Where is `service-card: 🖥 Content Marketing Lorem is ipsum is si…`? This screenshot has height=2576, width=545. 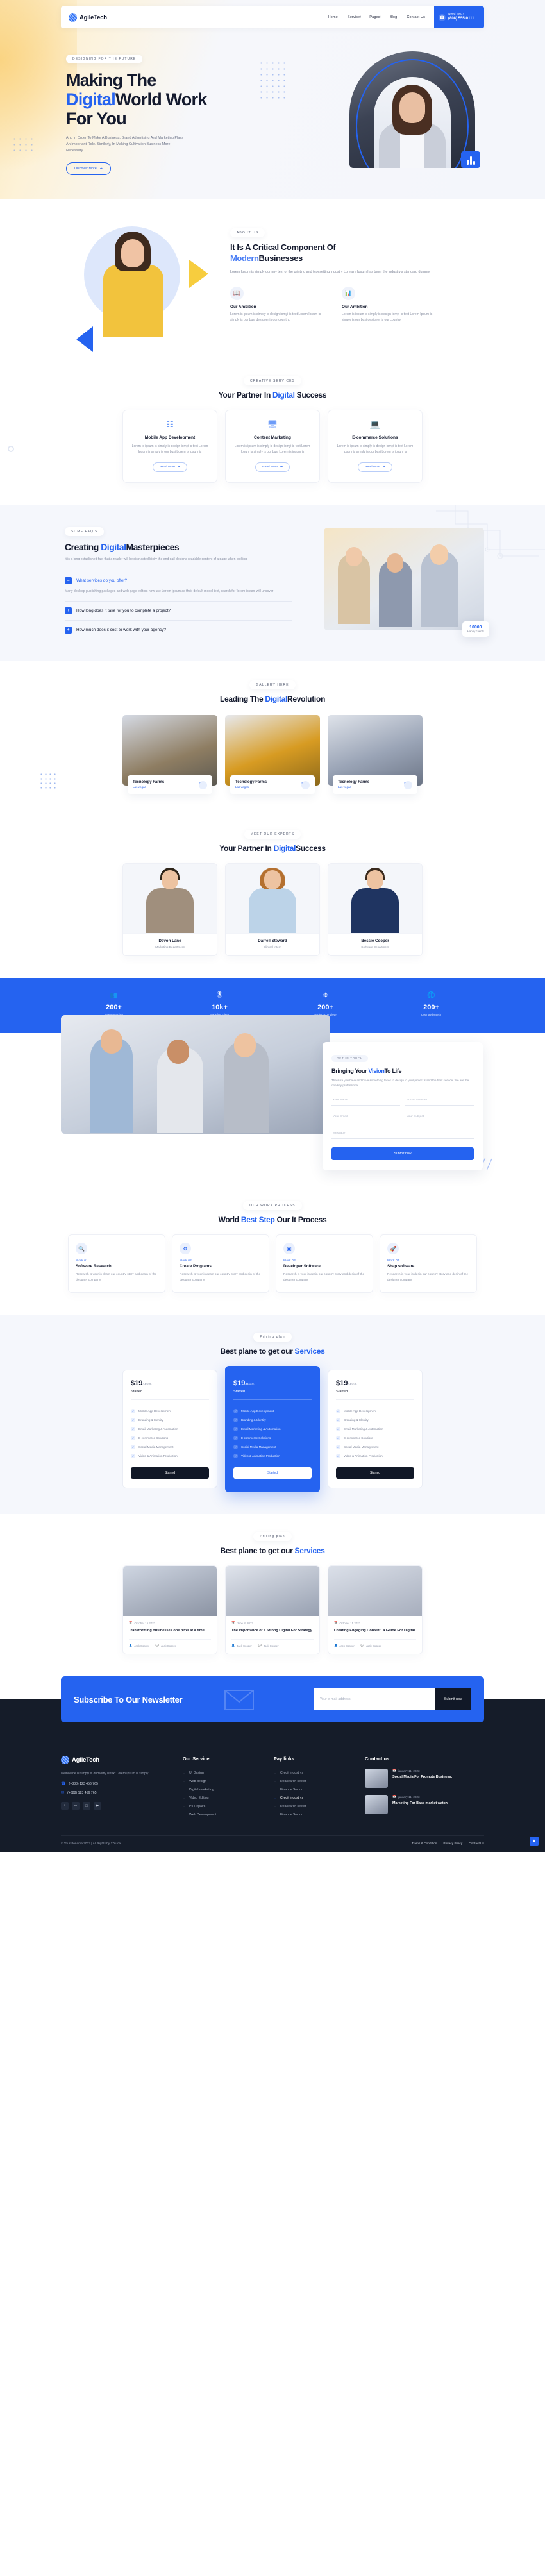 service-card: 🖥 Content Marketing Lorem is ipsum is si… is located at coordinates (272, 446).